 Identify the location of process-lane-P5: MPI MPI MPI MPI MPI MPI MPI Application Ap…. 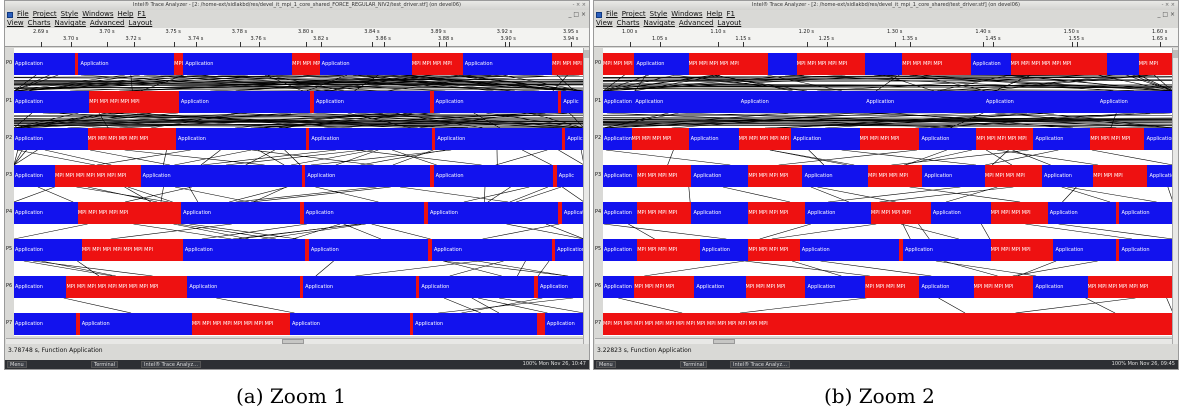
(299, 250).